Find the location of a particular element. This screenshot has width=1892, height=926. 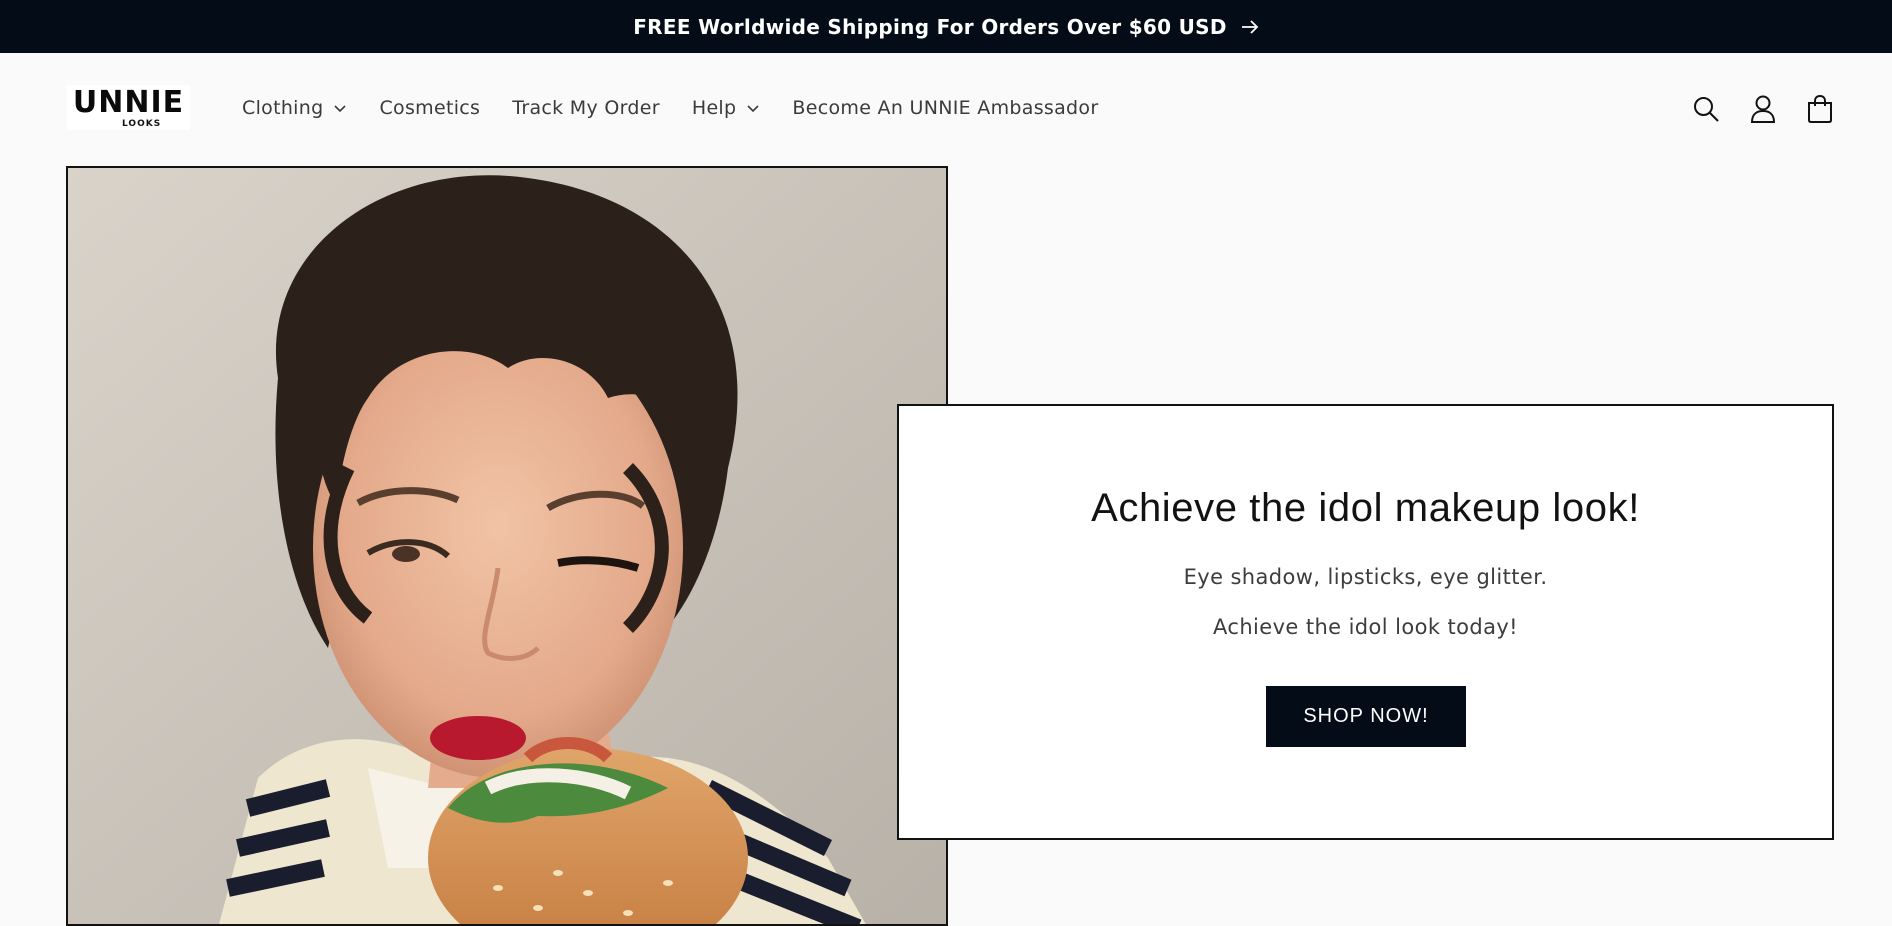

header-icons is located at coordinates (1750, 109).